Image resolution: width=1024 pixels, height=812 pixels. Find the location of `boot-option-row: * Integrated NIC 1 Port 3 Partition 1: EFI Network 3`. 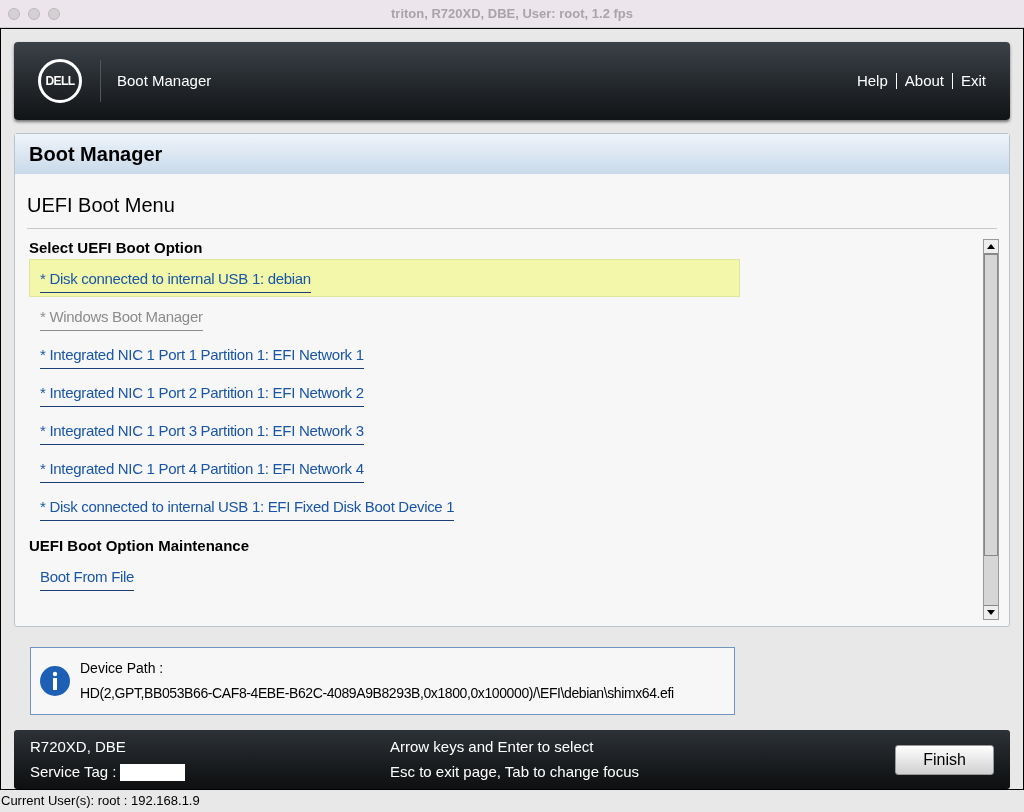

boot-option-row: * Integrated NIC 1 Port 3 Partition 1: EFI Network 3 is located at coordinates (384, 430).